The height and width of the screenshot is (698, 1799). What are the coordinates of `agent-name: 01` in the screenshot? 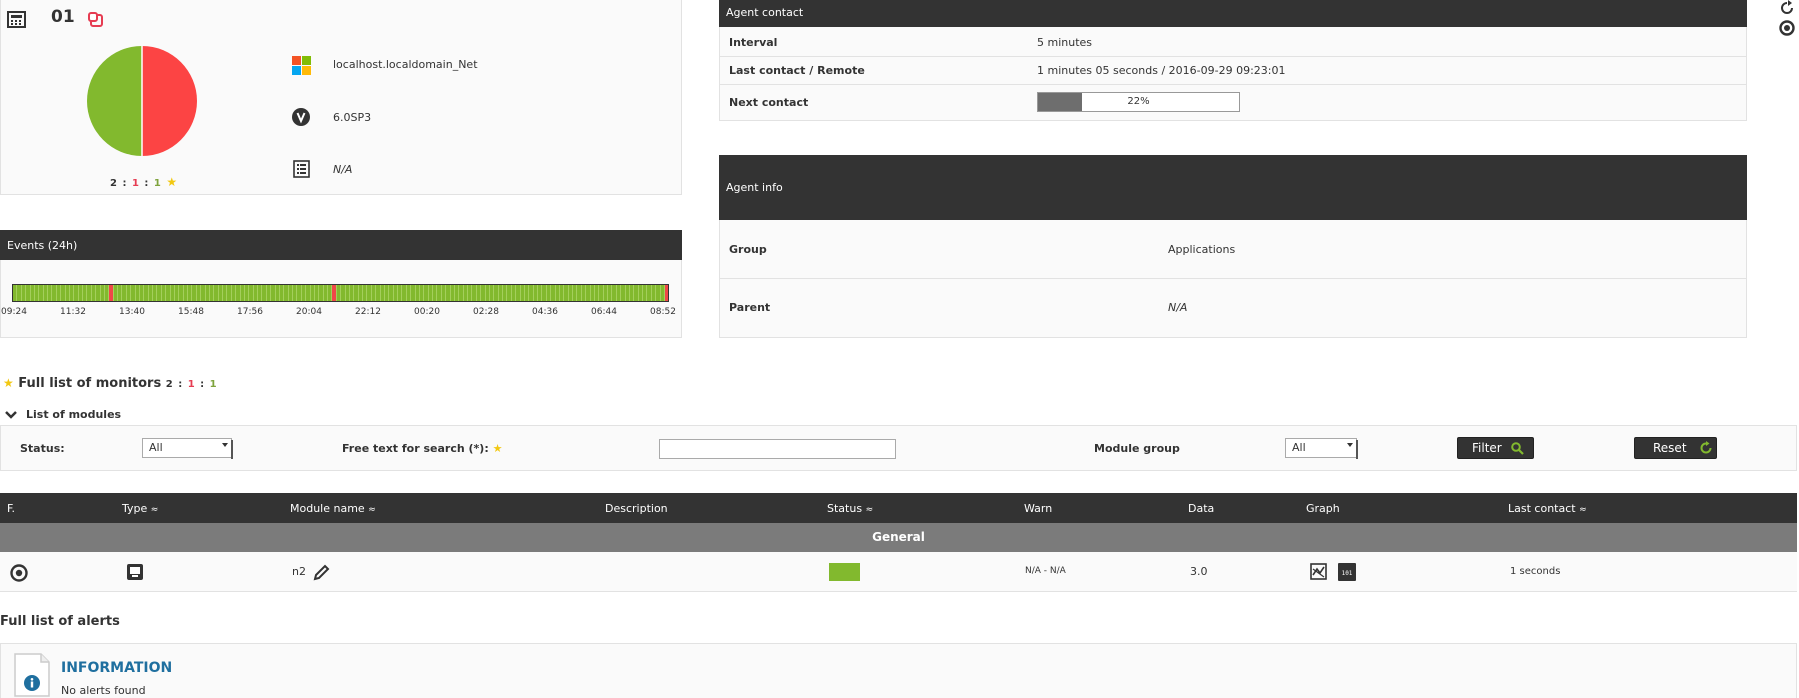 It's located at (63, 17).